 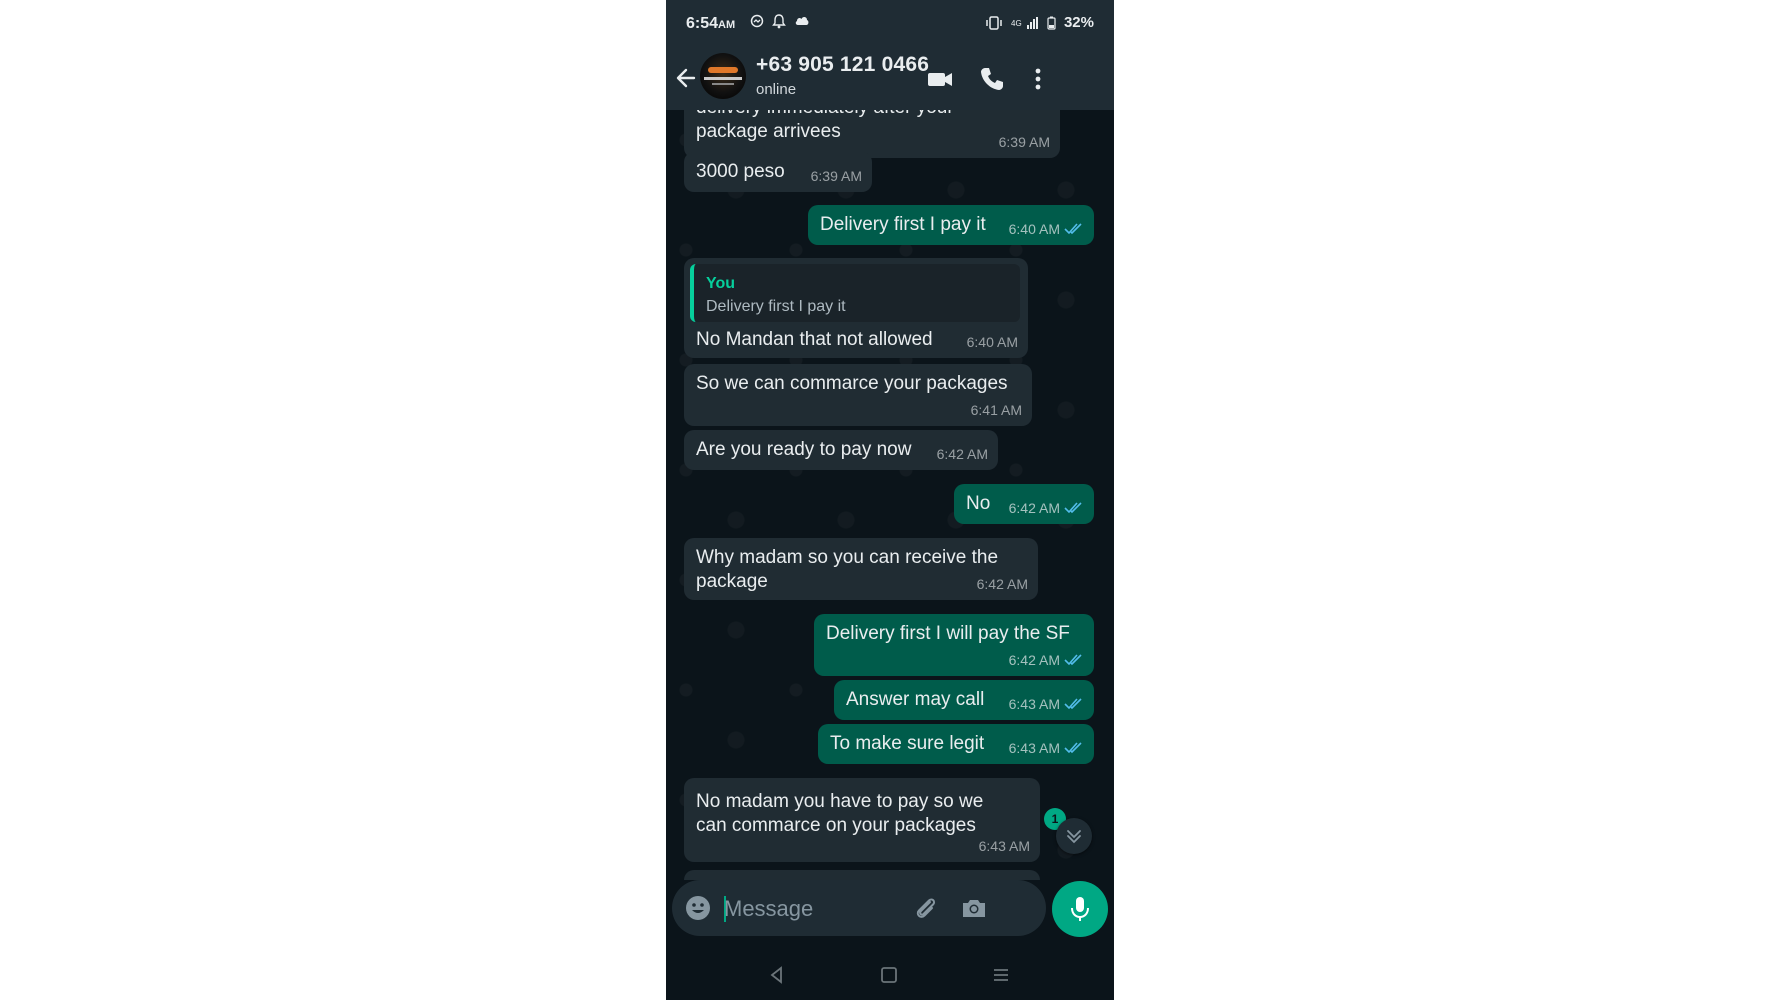 What do you see at coordinates (776, 306) in the screenshot?
I see `quote-text: Delivery first I pay it` at bounding box center [776, 306].